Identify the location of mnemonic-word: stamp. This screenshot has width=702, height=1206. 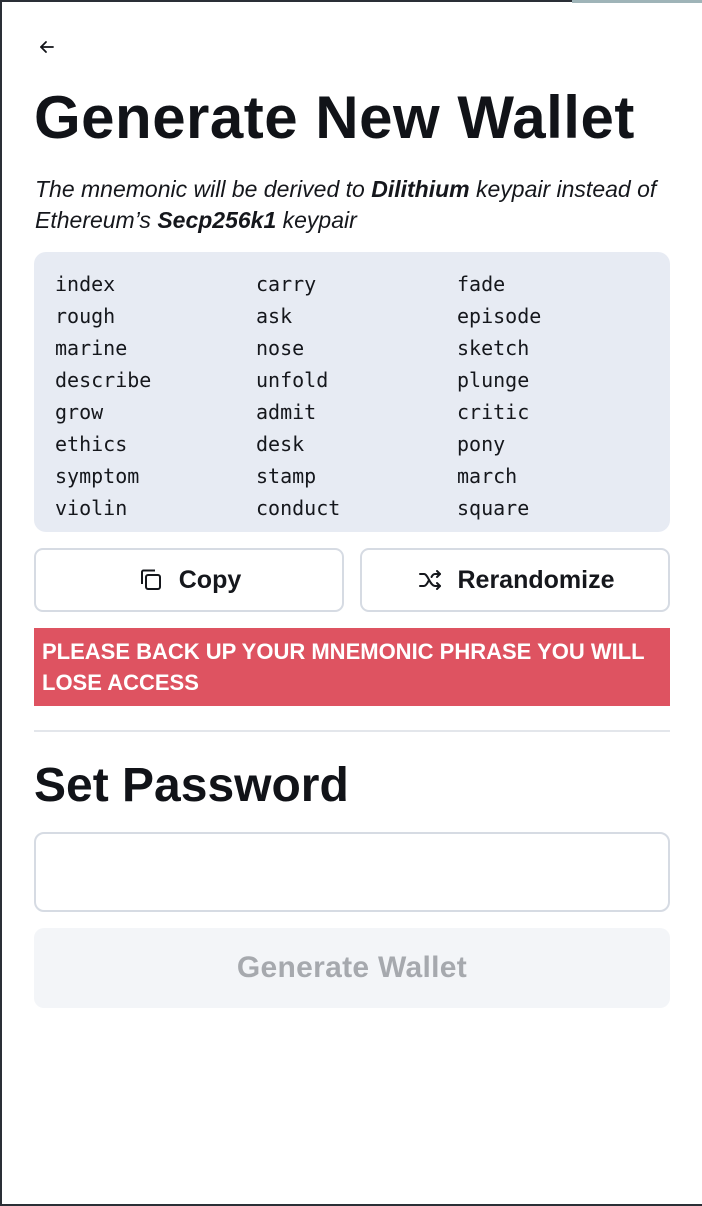
(286, 476).